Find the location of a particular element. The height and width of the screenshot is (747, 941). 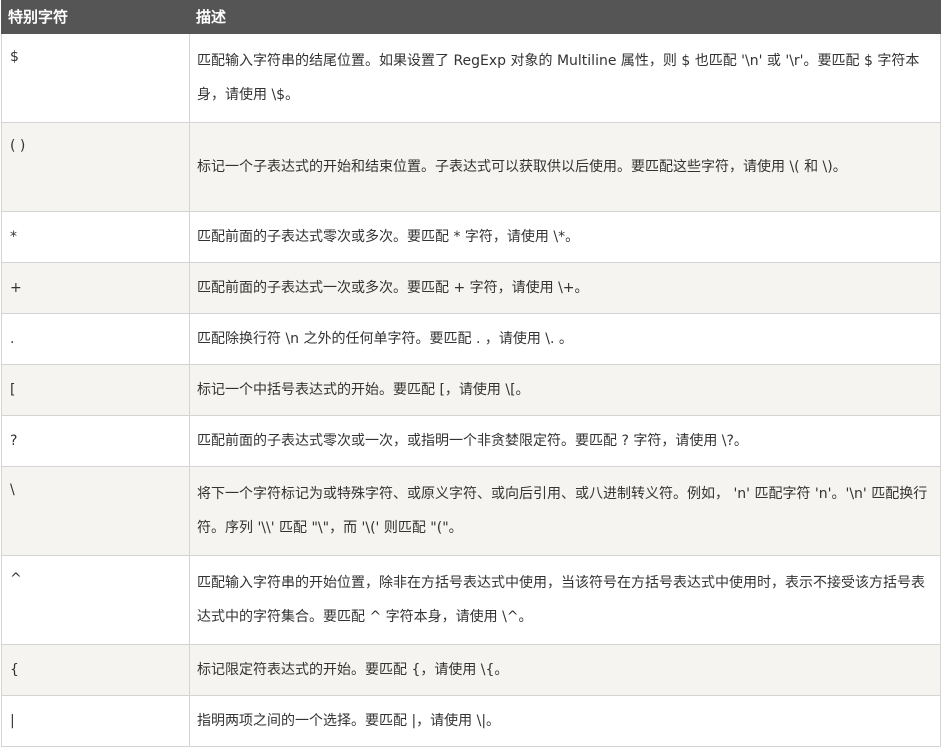

special-char-cell: [ is located at coordinates (95, 390).